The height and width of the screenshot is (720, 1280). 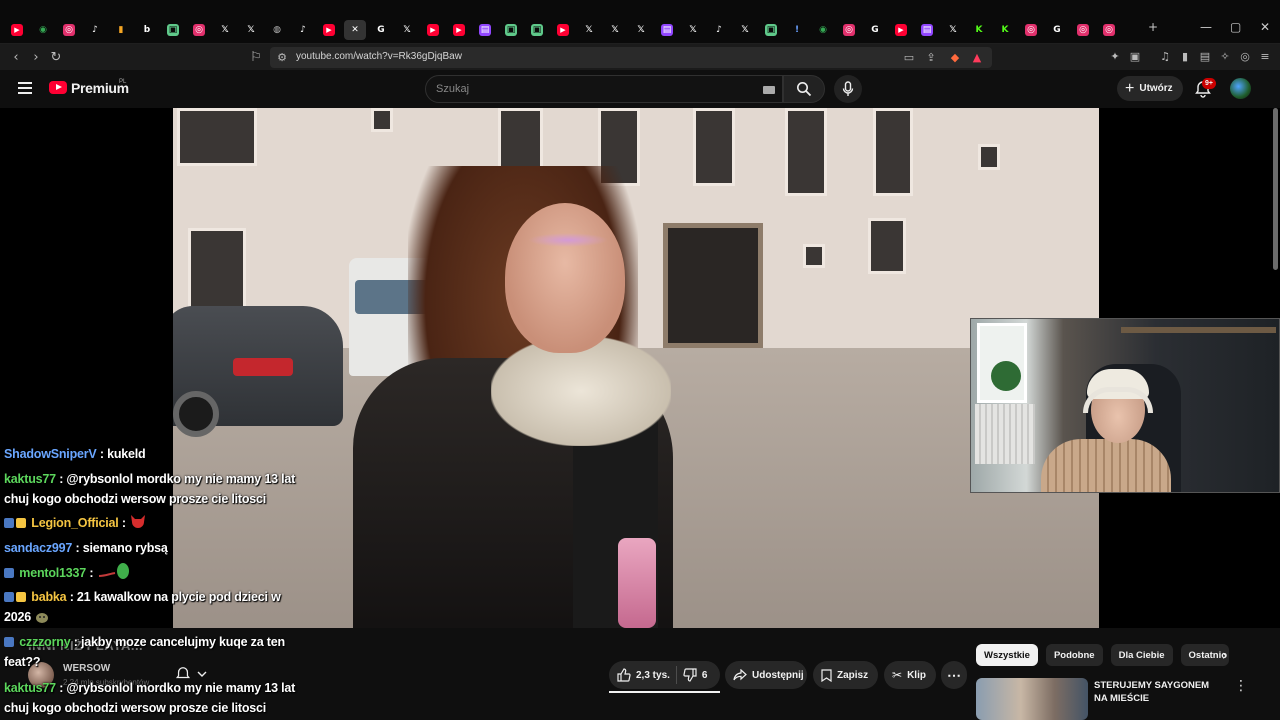 What do you see at coordinates (151, 574) in the screenshot?
I see `chat-message: mentol1337 :` at bounding box center [151, 574].